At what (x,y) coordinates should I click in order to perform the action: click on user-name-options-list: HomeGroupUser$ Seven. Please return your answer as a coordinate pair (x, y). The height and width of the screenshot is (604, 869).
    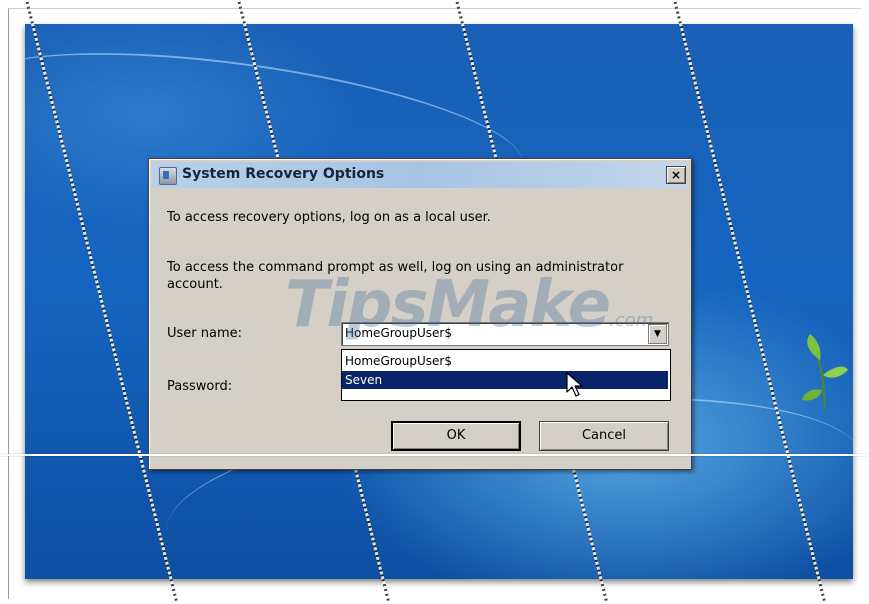
    Looking at the image, I should click on (506, 375).